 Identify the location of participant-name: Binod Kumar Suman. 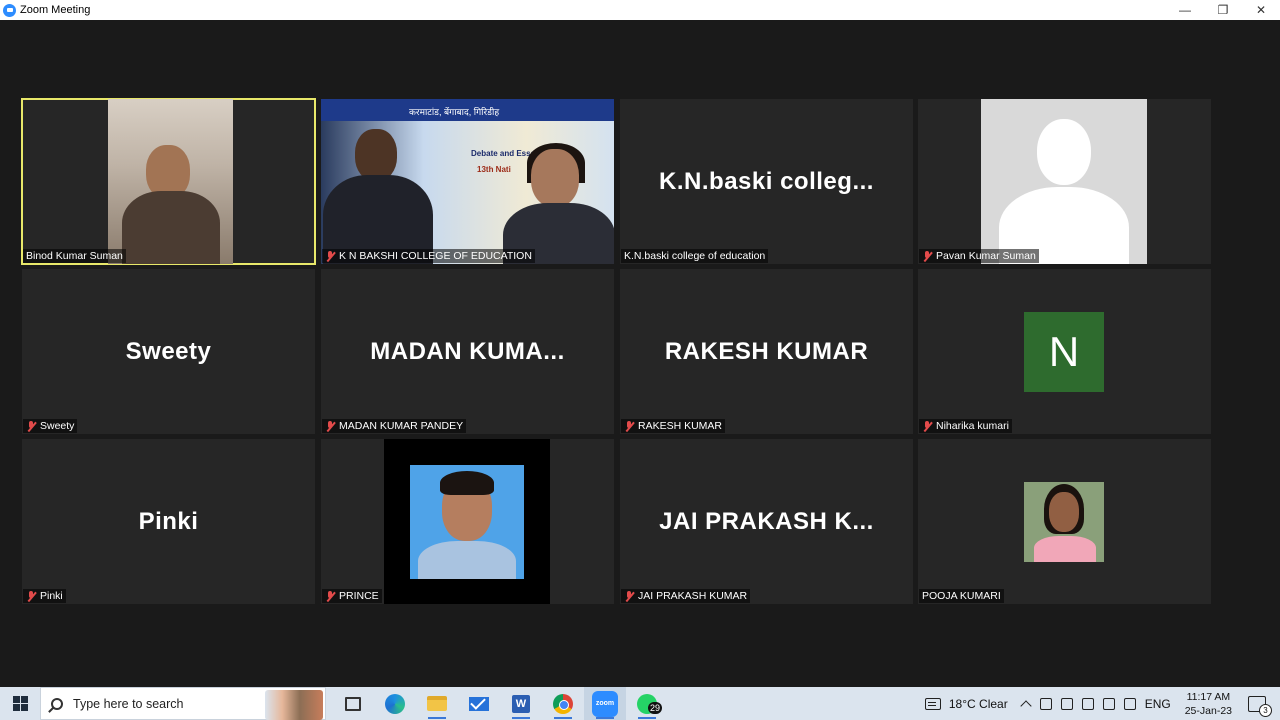
(74, 256).